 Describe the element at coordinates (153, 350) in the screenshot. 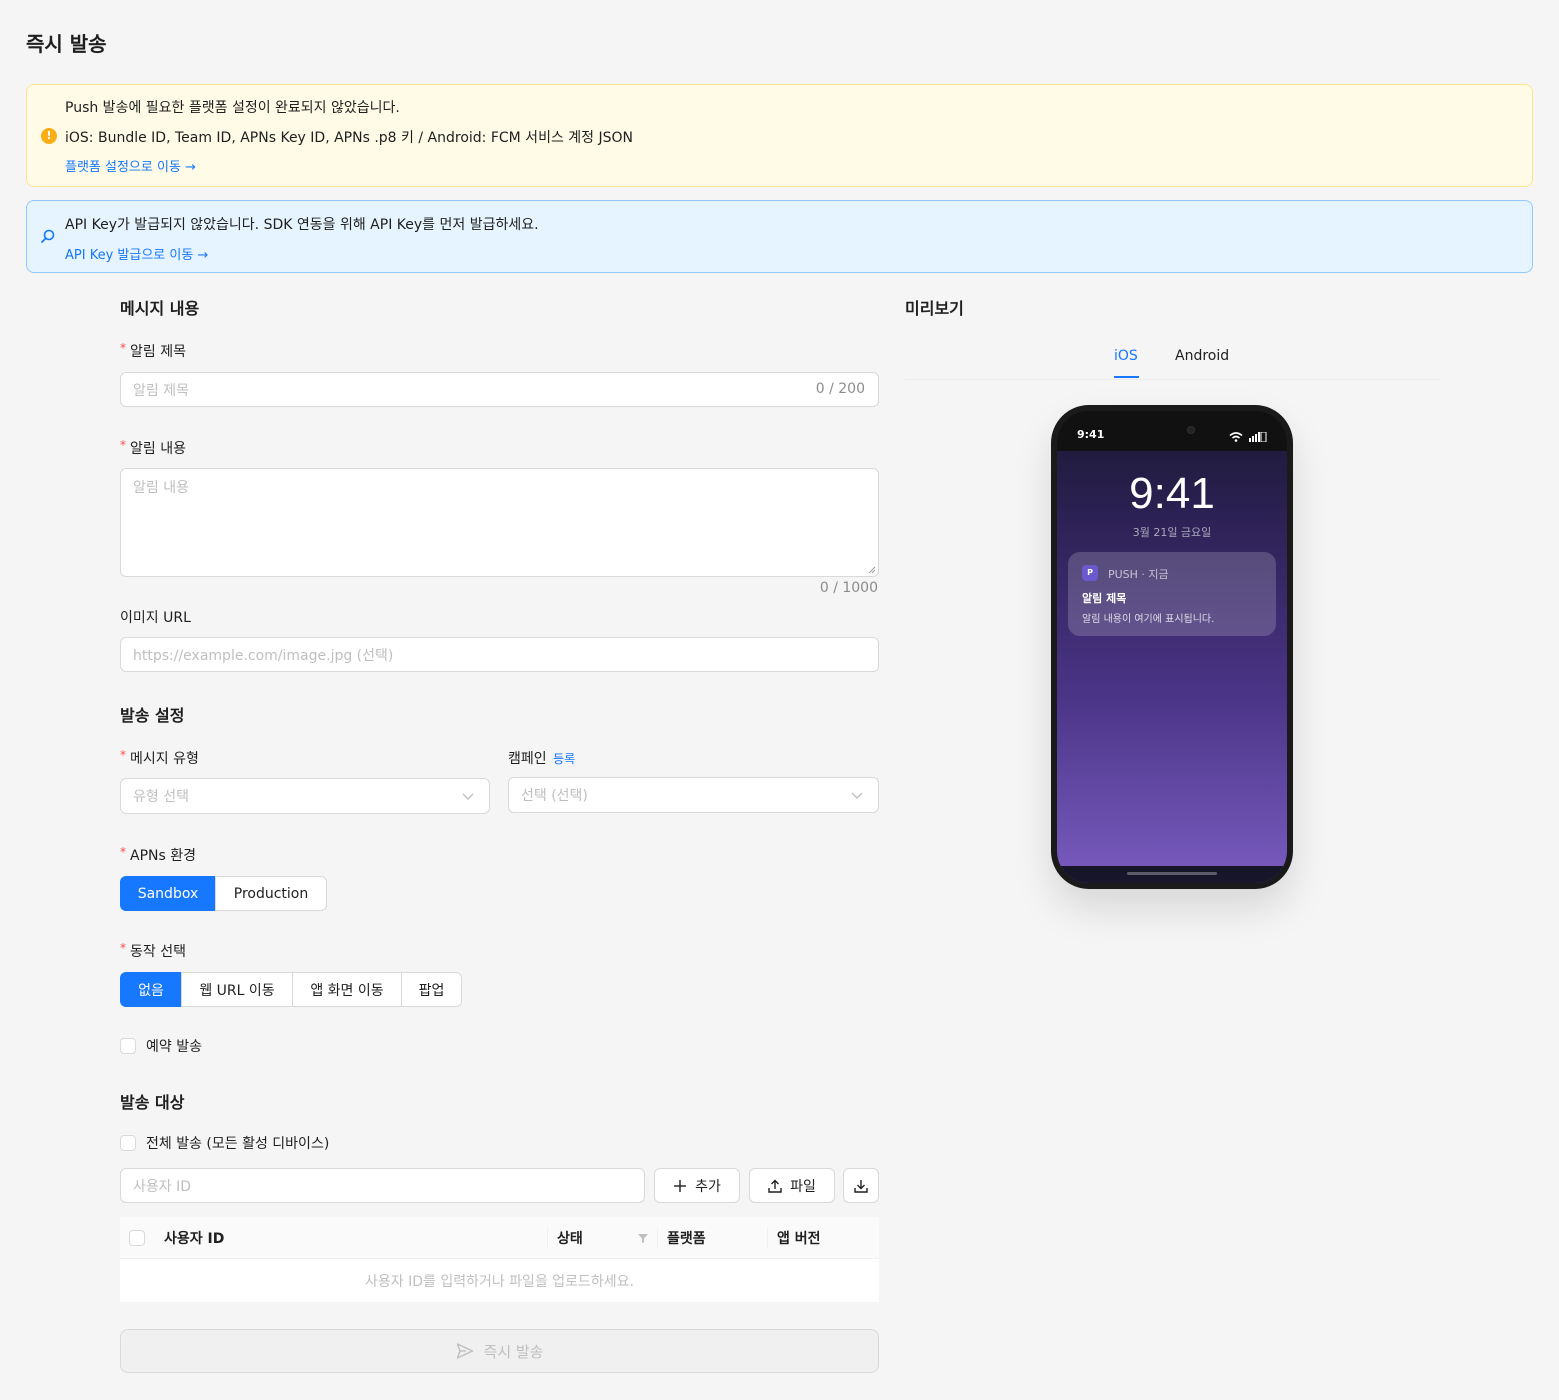

I see `title-label: * 알림 제목` at that location.